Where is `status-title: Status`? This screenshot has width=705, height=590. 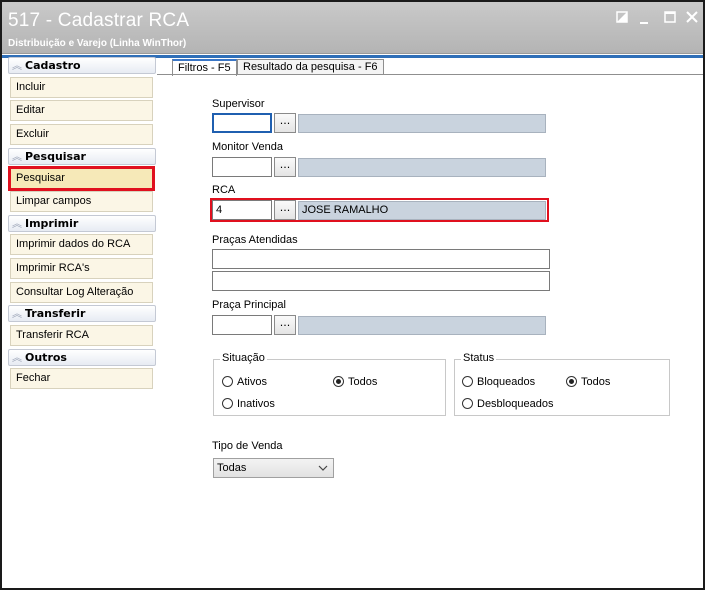
status-title: Status is located at coordinates (479, 358).